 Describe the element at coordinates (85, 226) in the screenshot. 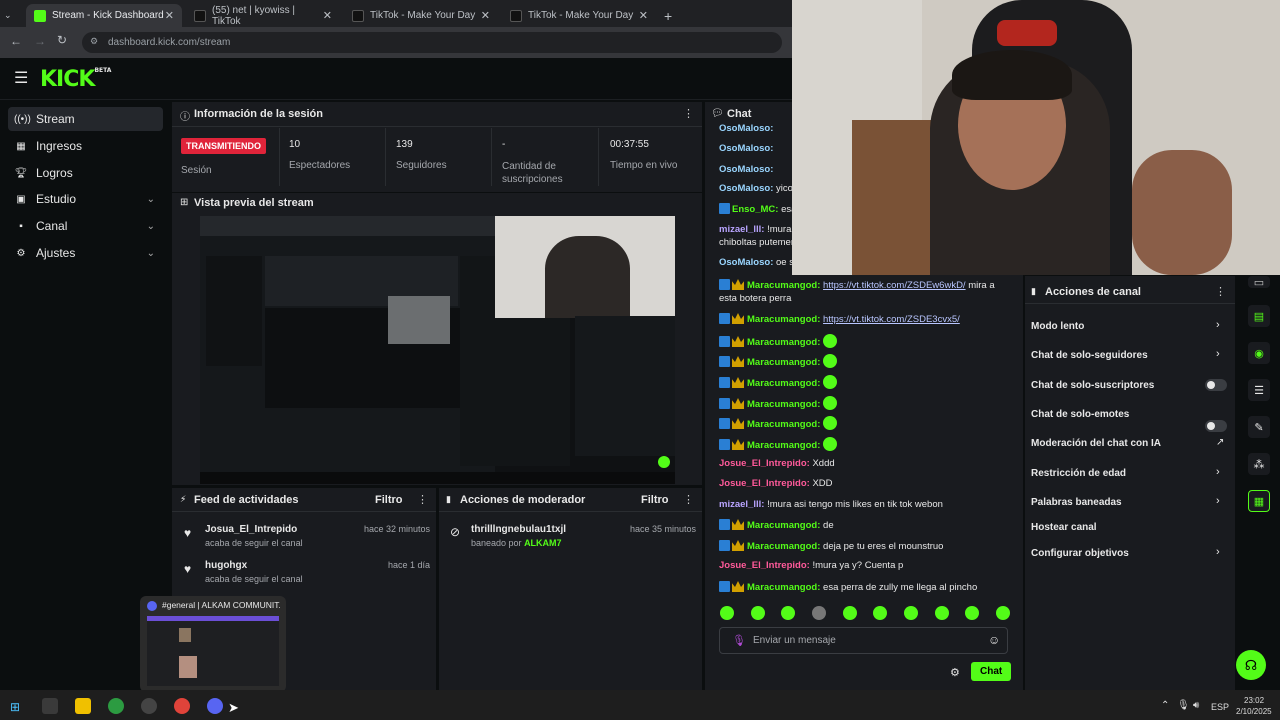

I see `sidebar-item-canal: ▪ Canal ⌄` at that location.